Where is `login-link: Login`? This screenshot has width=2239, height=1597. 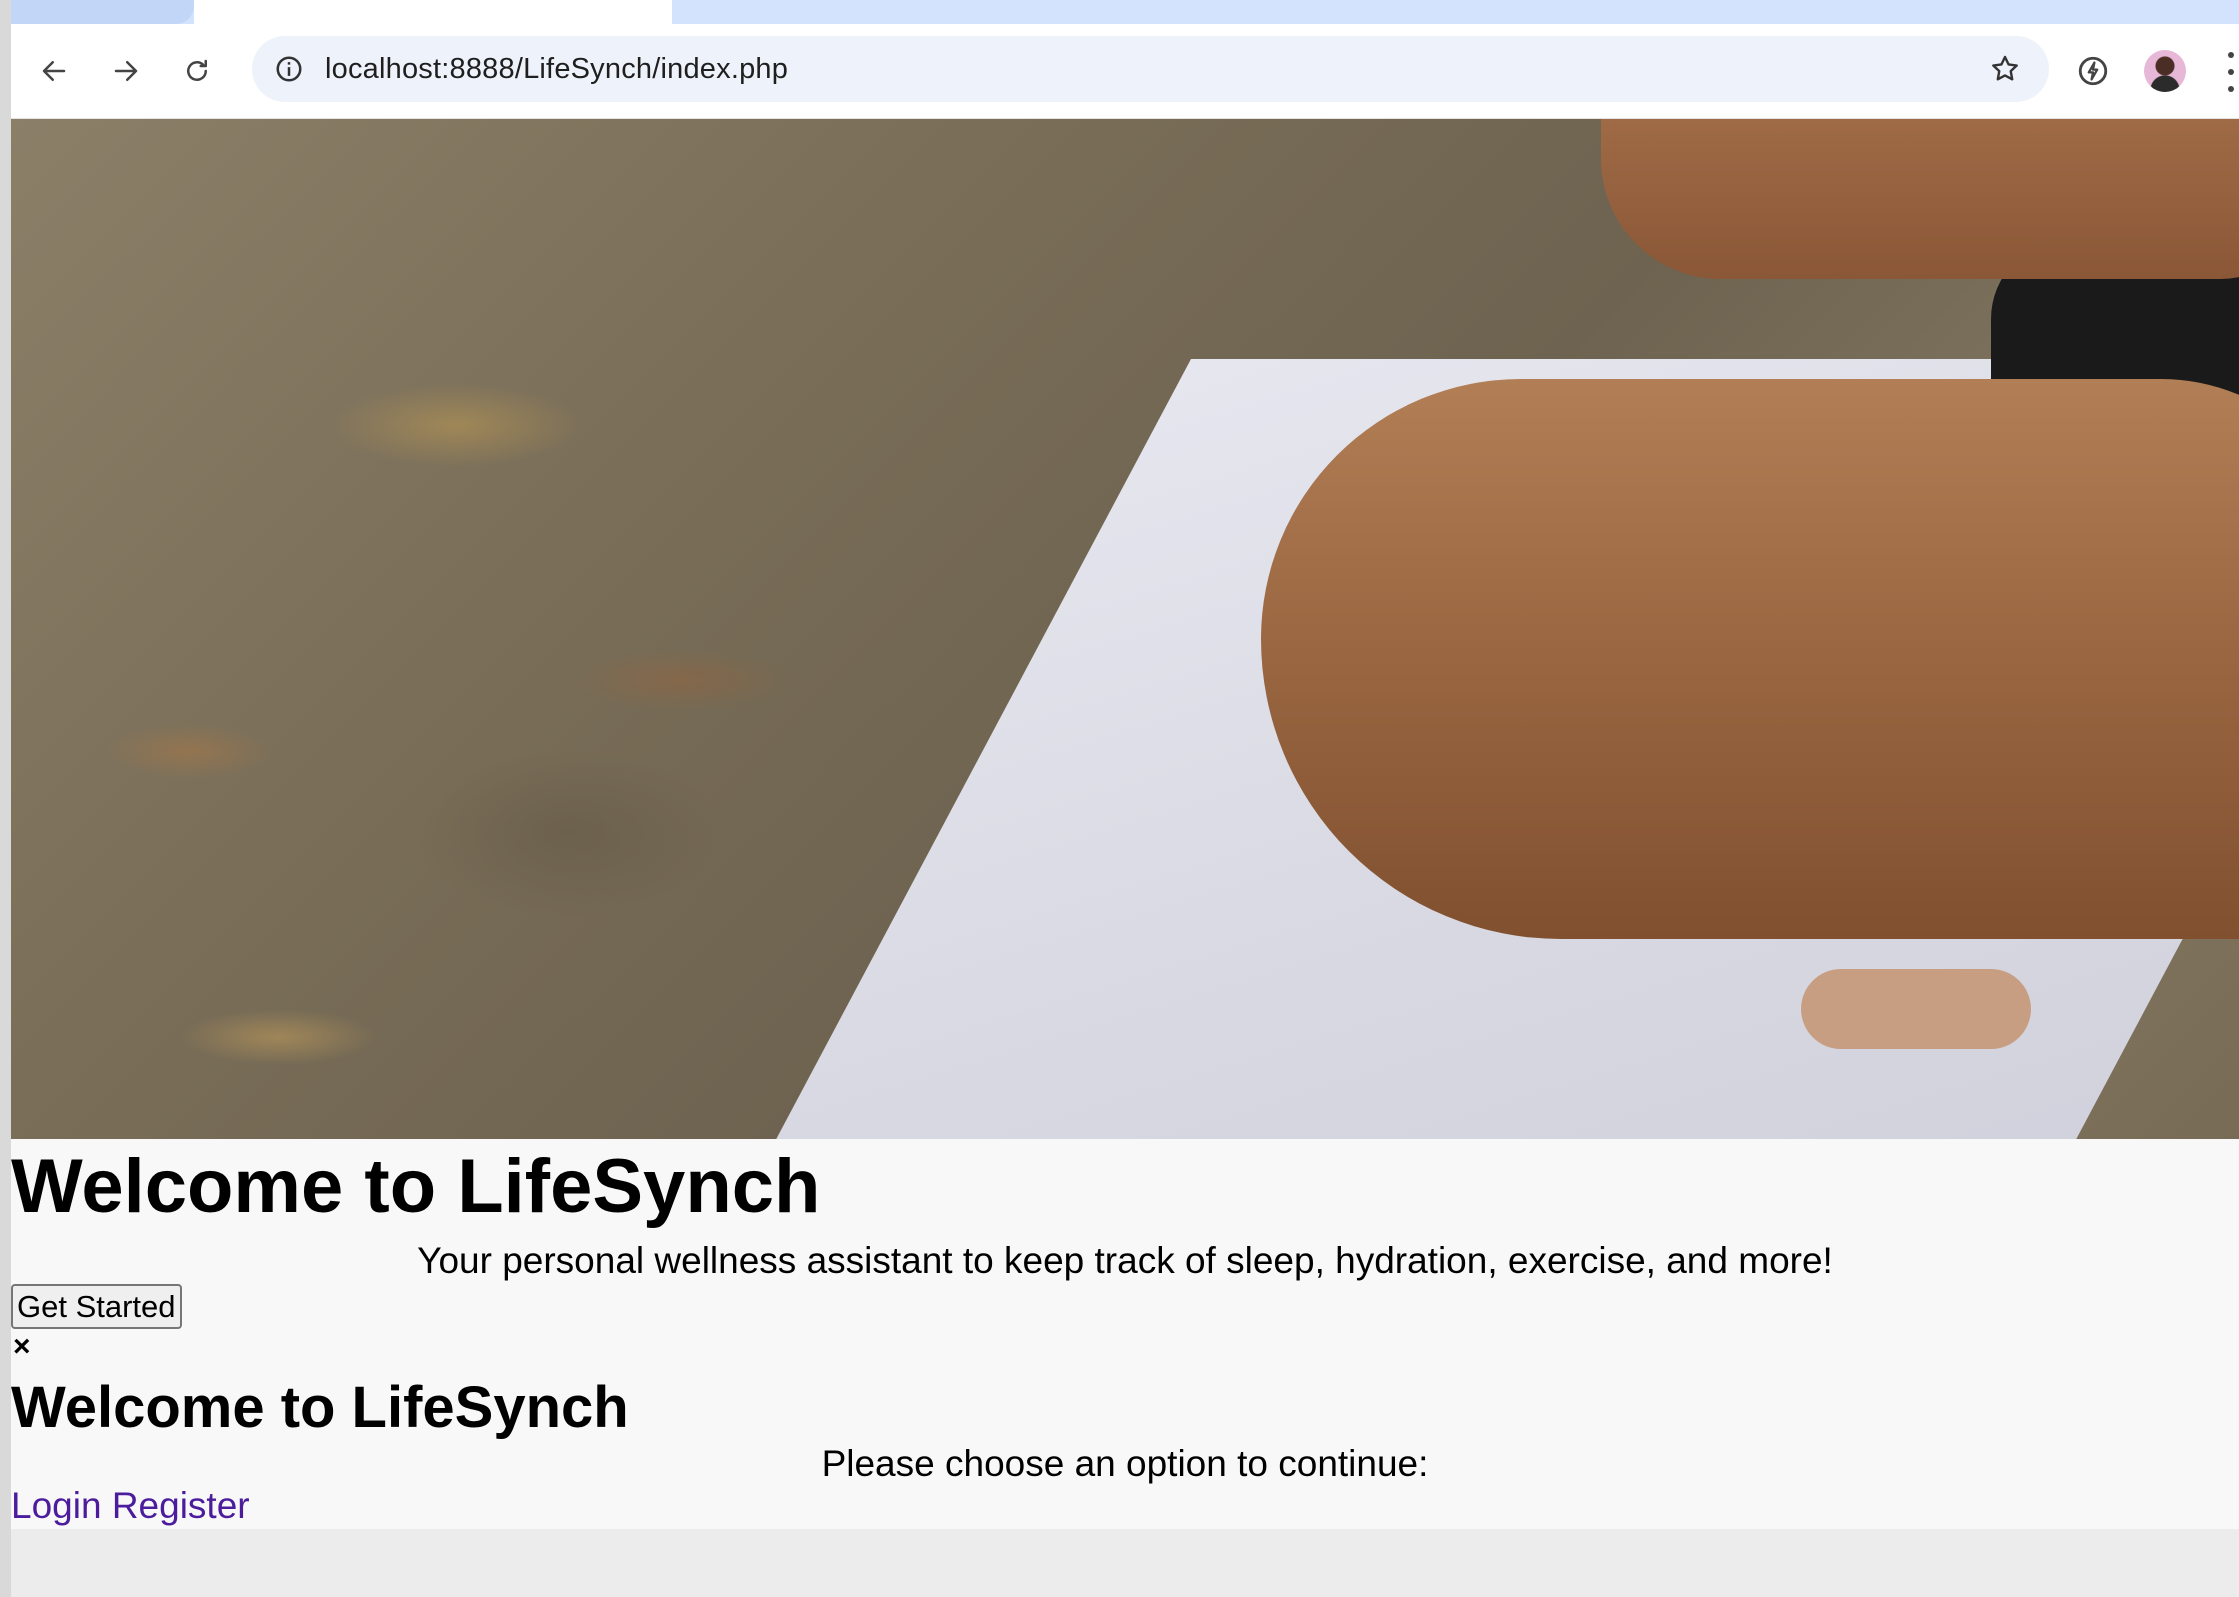 login-link: Login is located at coordinates (56, 1505).